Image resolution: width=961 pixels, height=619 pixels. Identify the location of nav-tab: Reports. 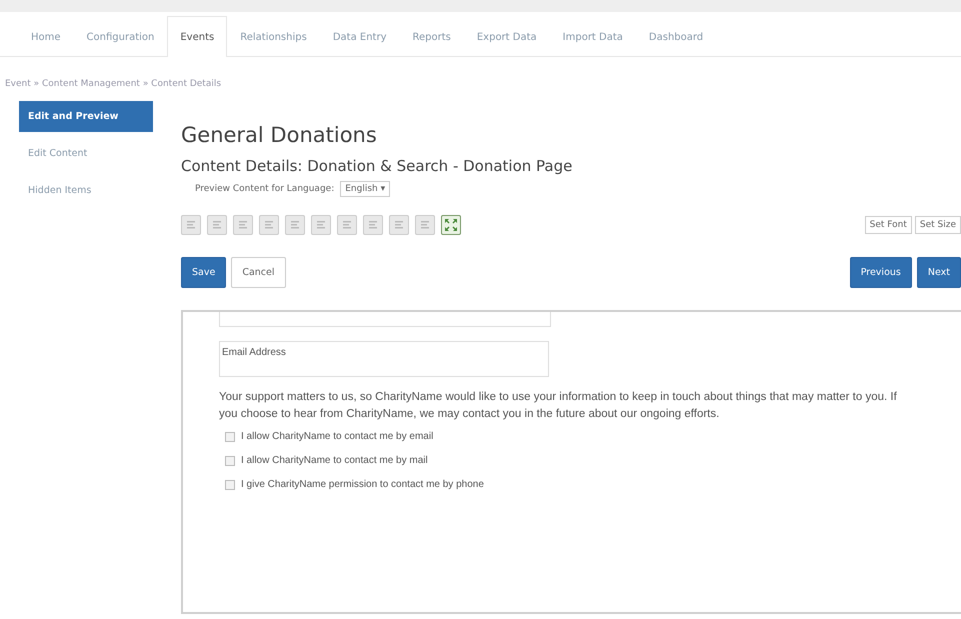
(432, 36).